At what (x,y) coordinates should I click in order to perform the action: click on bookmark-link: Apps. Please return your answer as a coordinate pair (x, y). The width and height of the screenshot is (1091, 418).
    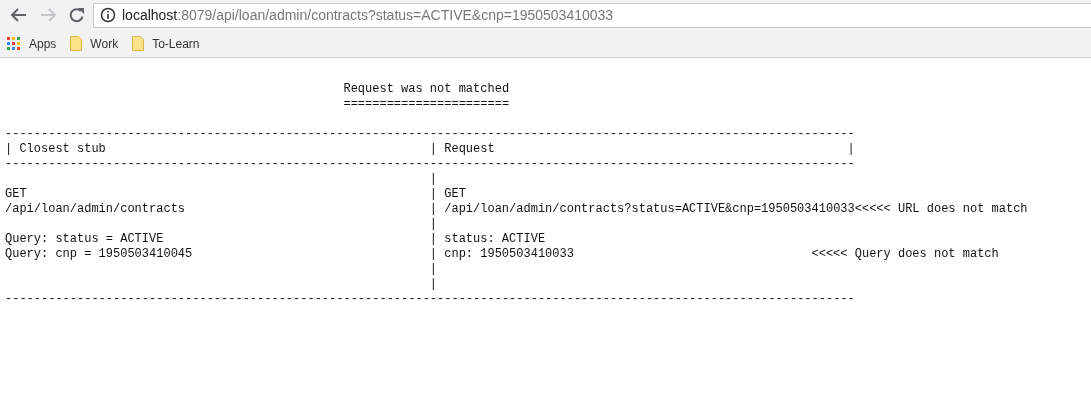
    Looking at the image, I should click on (32, 43).